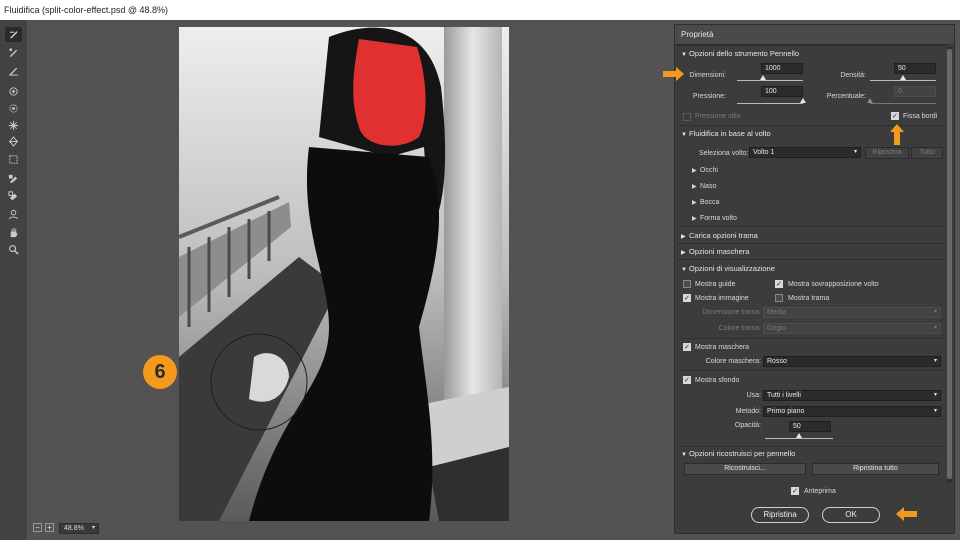 The width and height of the screenshot is (960, 540). I want to click on preview-label: Anteprima, so click(820, 491).